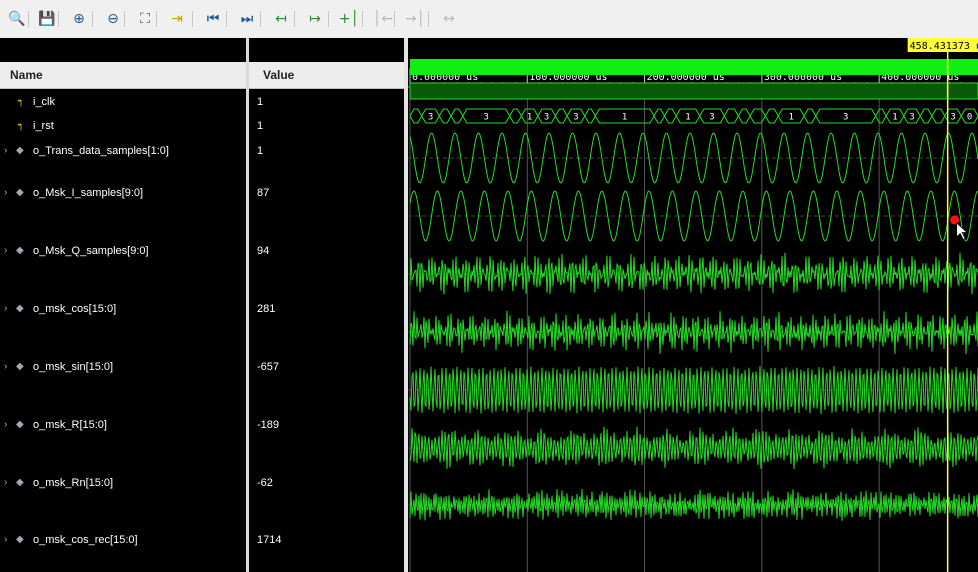 The width and height of the screenshot is (978, 572). Describe the element at coordinates (123, 127) in the screenshot. I see `signal-row-i-rst: ┑ i_rst` at that location.